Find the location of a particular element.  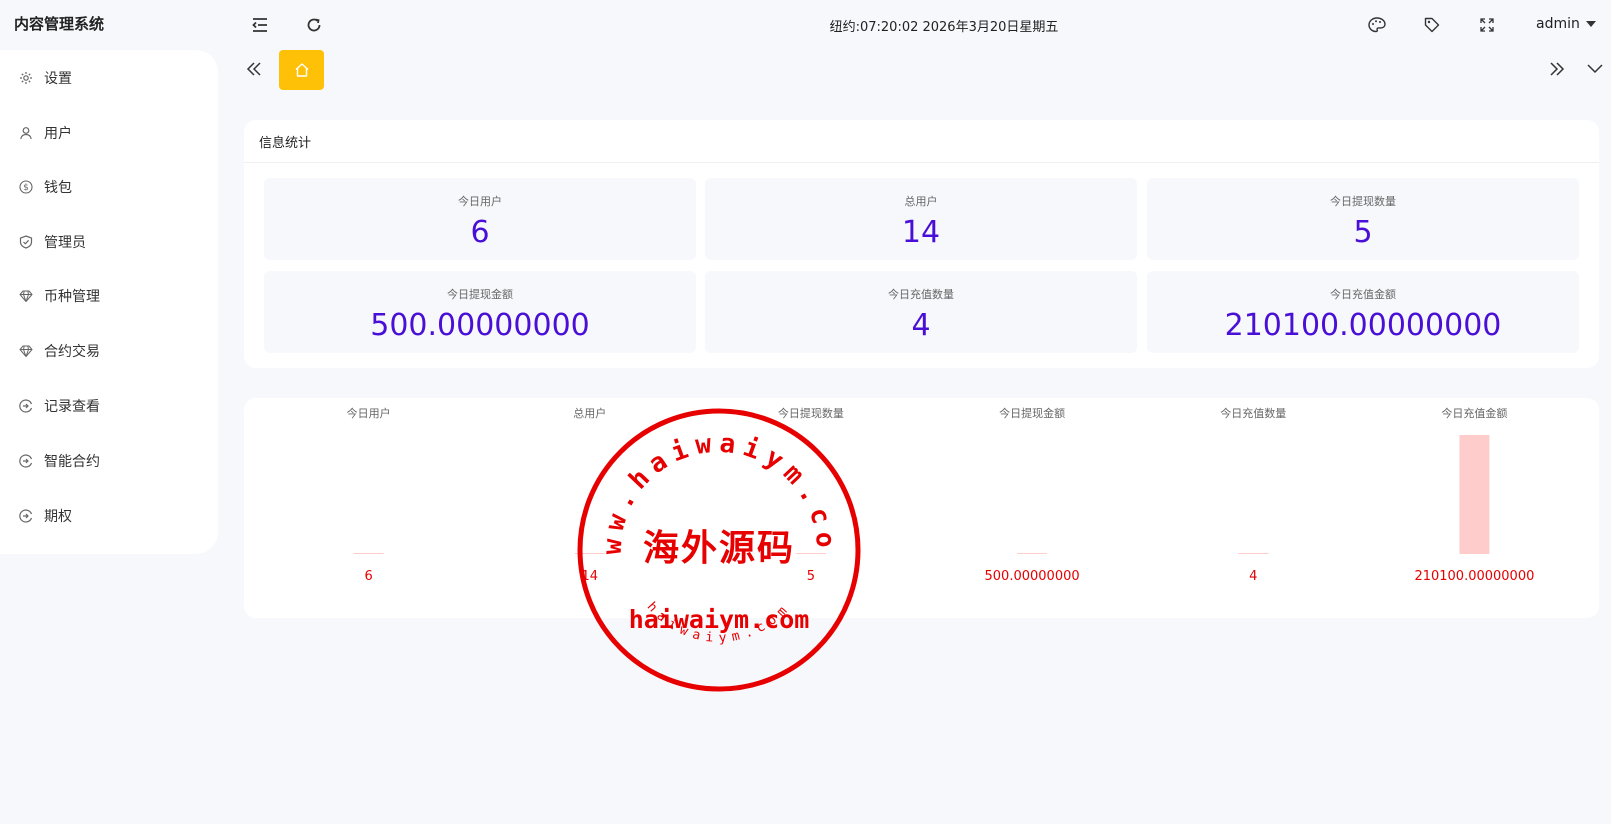

user-icon is located at coordinates (26, 133).